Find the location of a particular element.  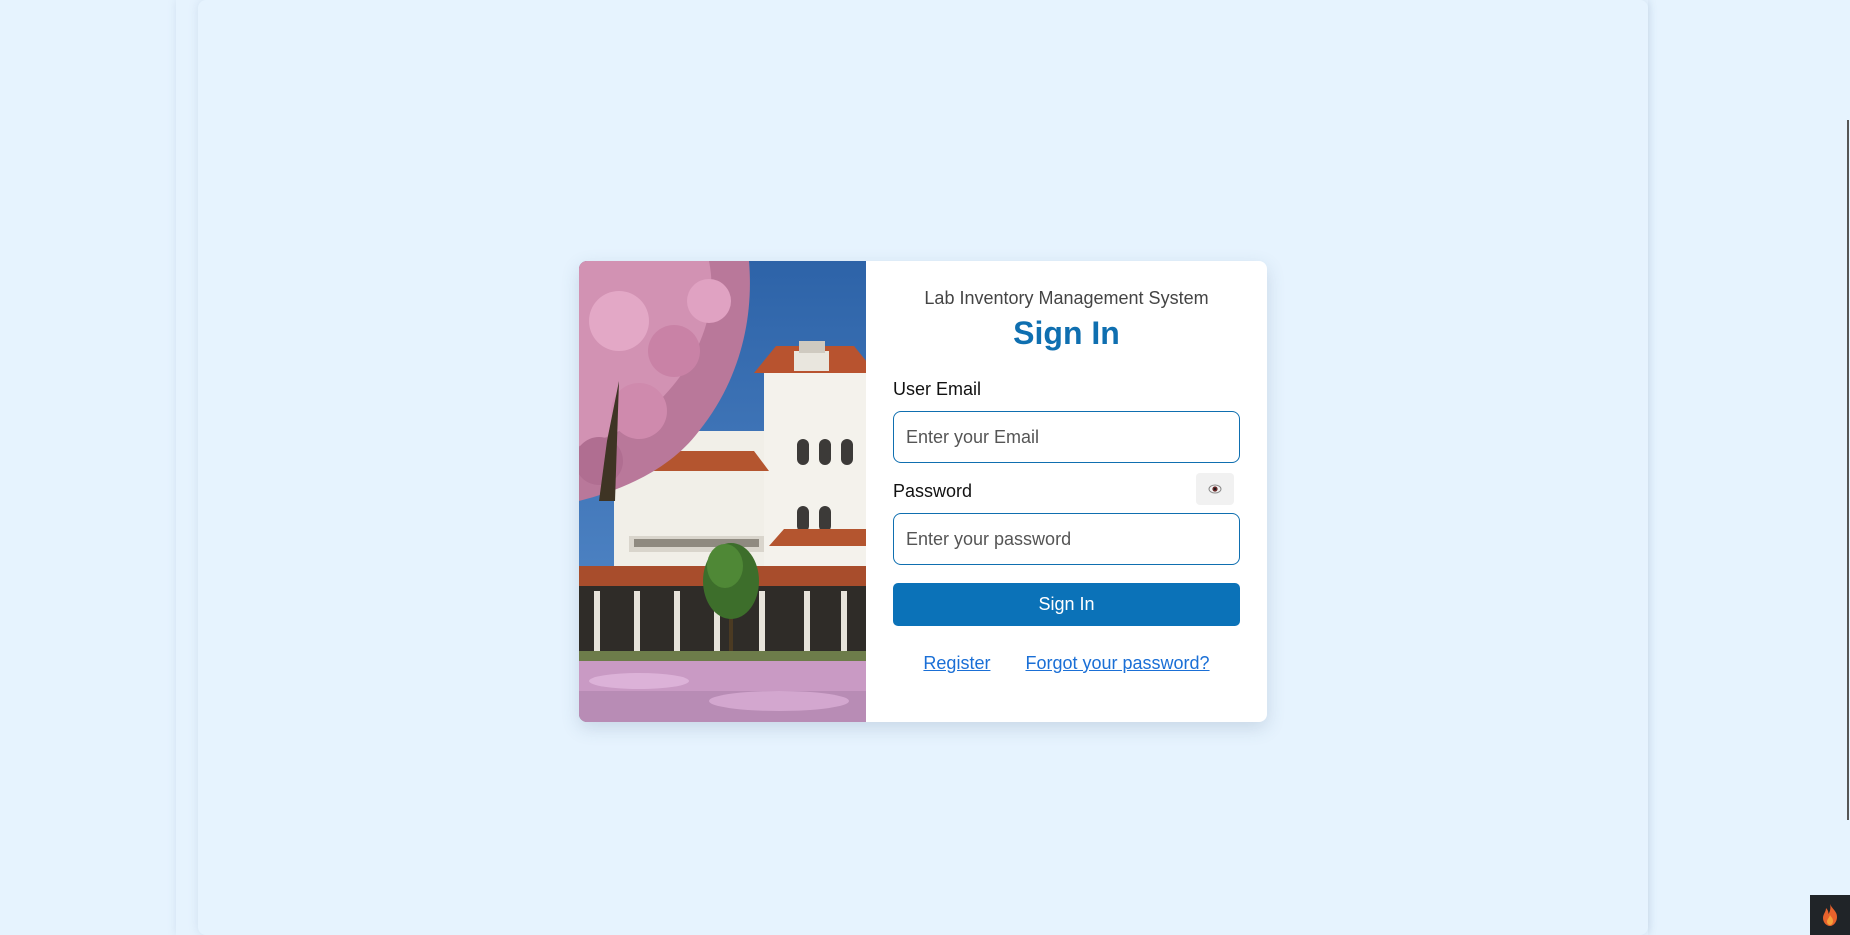

page-scrollbar is located at coordinates (1847, 467).